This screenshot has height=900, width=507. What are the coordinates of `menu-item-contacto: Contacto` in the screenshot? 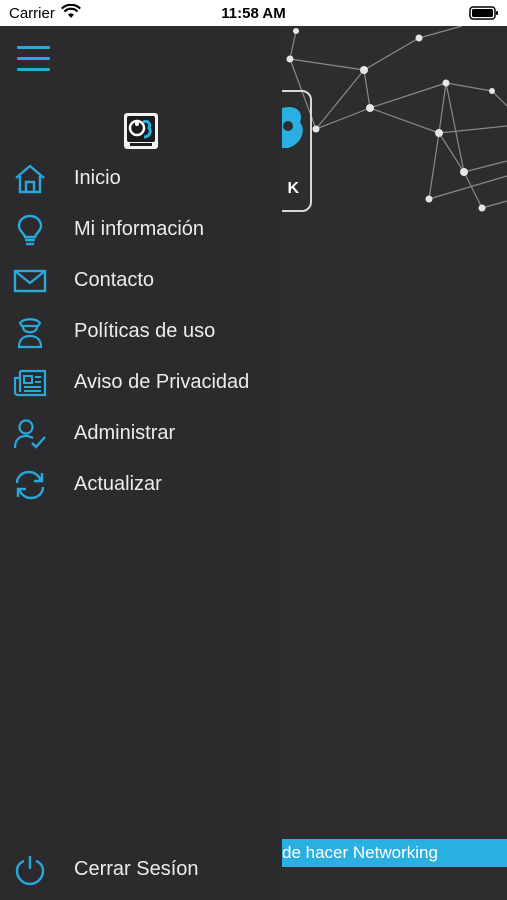 It's located at (141, 281).